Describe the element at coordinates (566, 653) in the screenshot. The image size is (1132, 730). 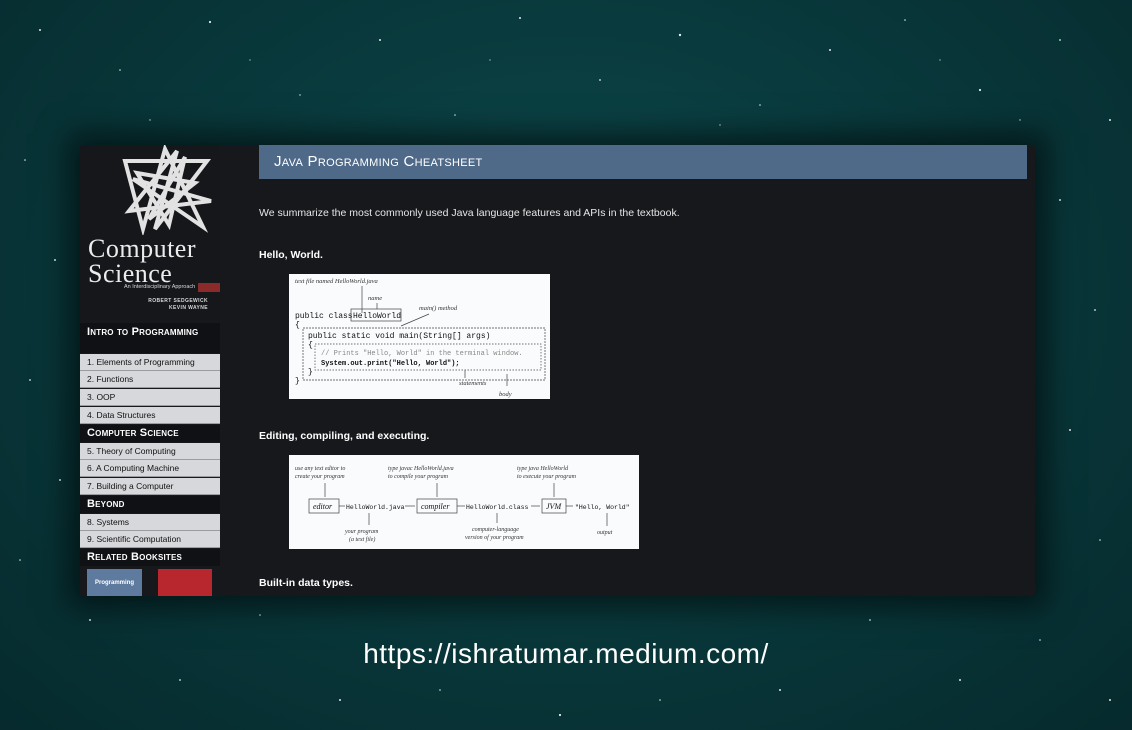
I see `footer-url: https://ishratumar.medium.com/` at that location.